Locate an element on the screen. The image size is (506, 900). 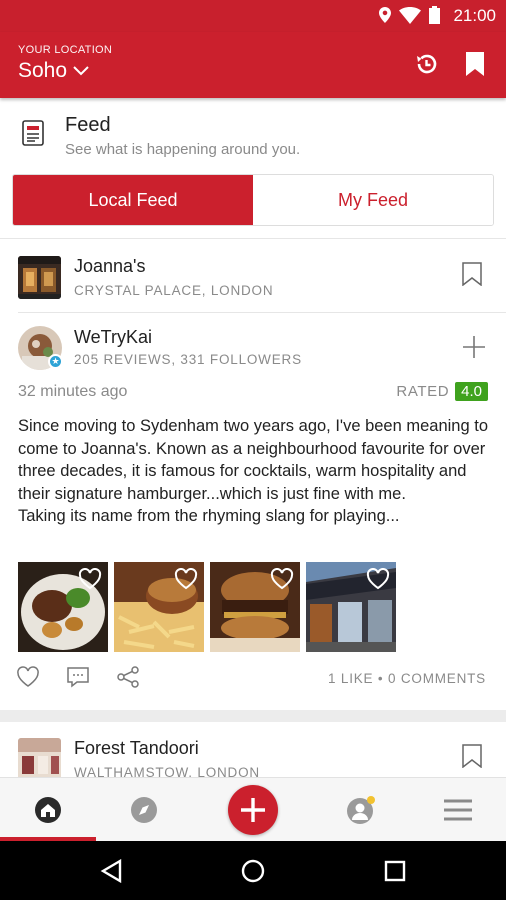
feed-title: Feed is located at coordinates (88, 125).